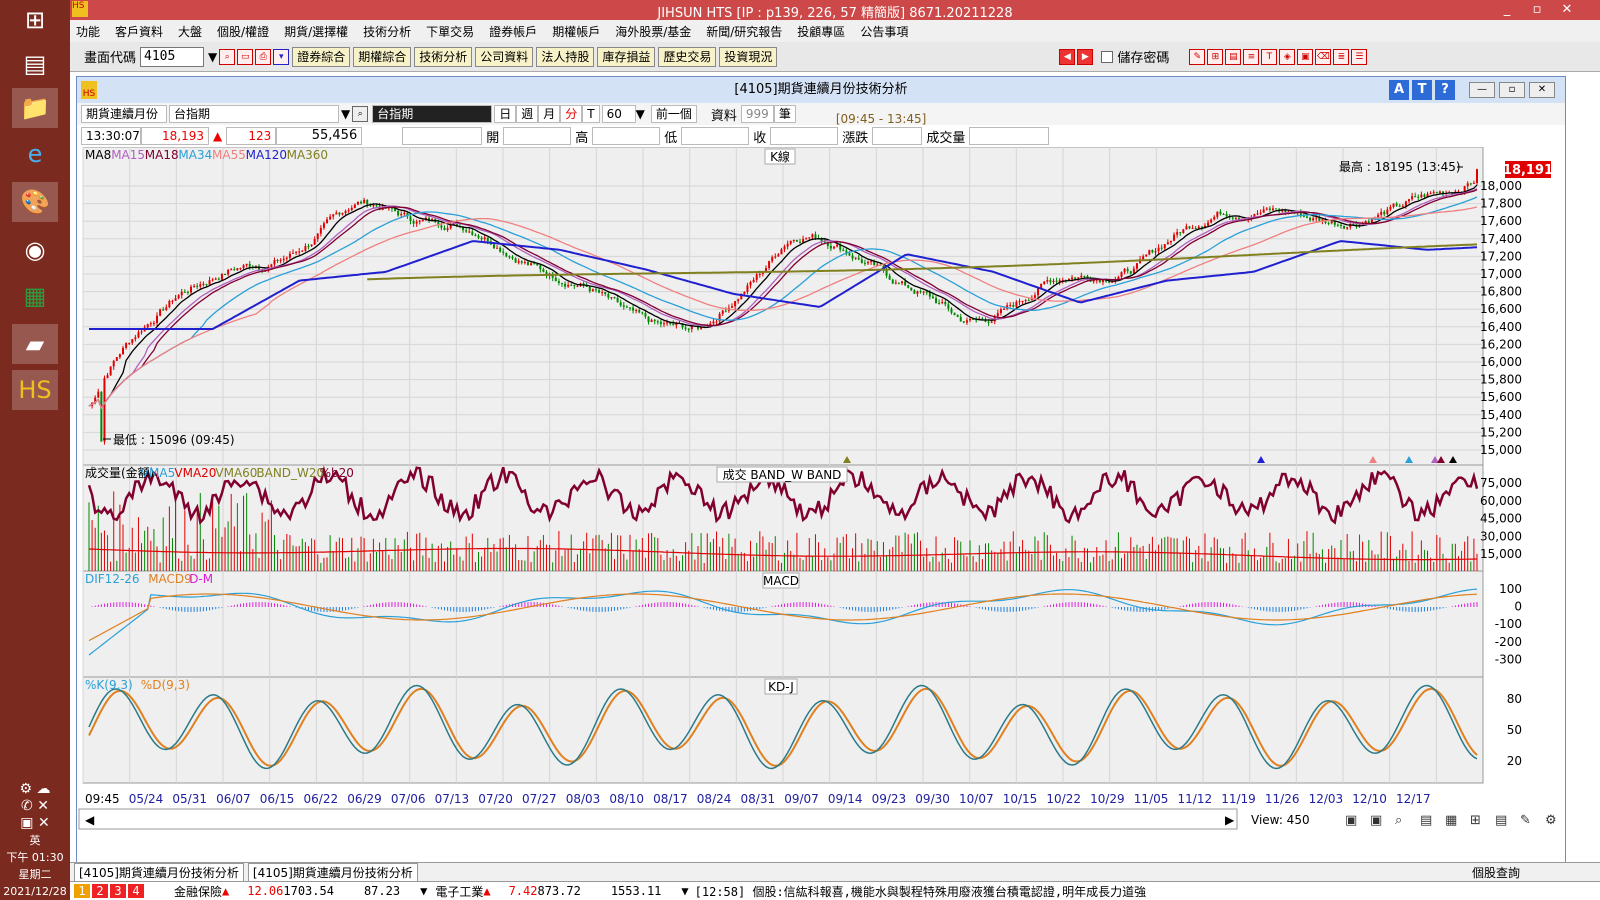 This screenshot has height=900, width=1600. Describe the element at coordinates (1537, 10) in the screenshot. I see `restore-button: ▫` at that location.